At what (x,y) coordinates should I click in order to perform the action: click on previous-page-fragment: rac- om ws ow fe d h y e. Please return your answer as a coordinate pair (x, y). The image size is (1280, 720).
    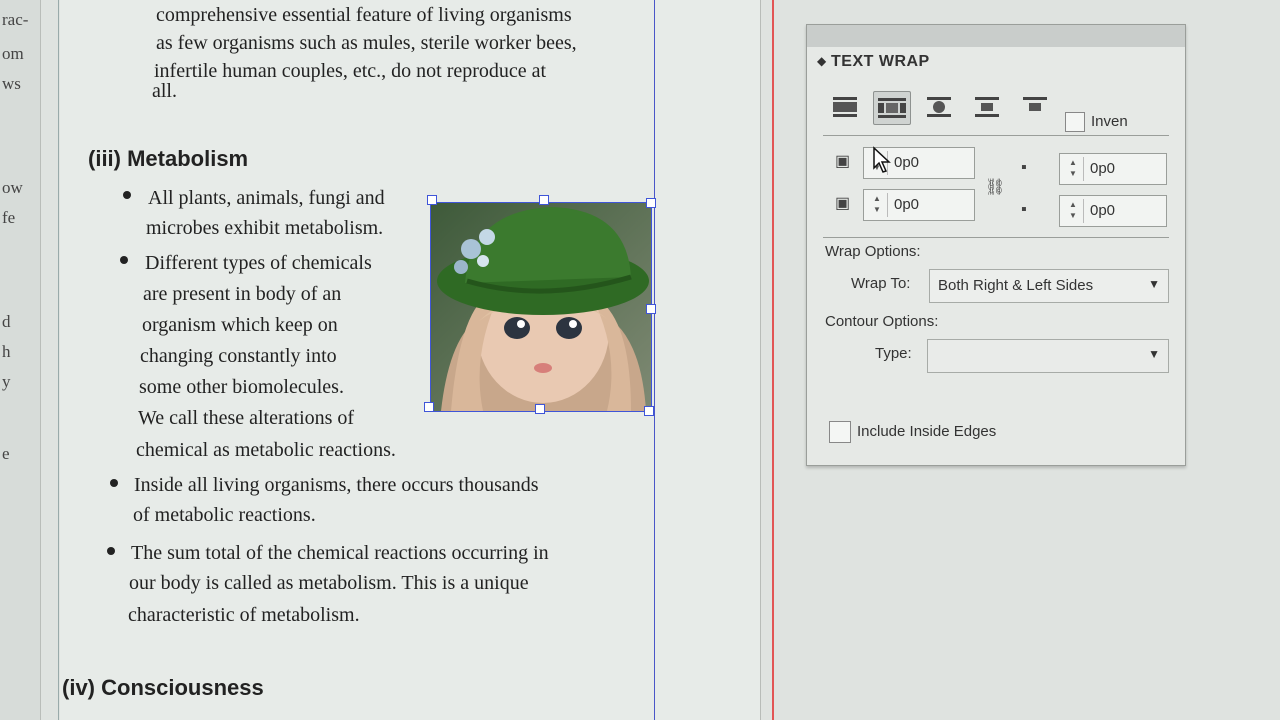
    Looking at the image, I should click on (20, 360).